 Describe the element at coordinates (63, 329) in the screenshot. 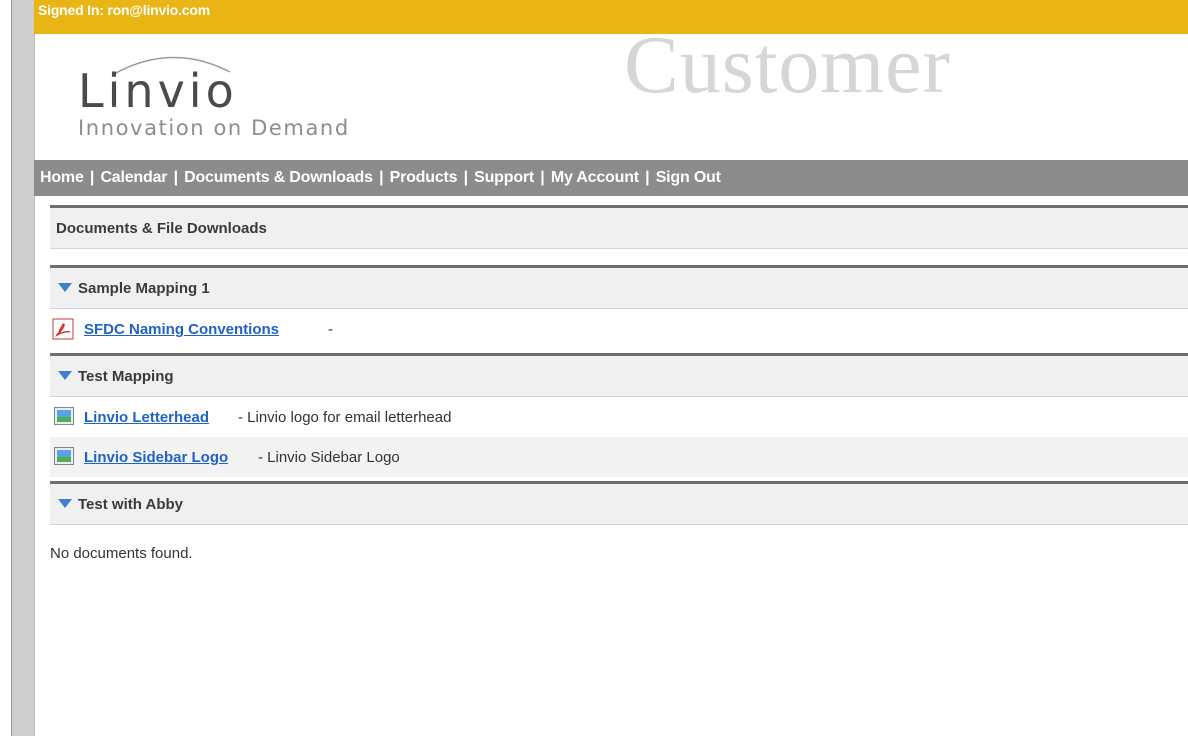

I see `pdf-icon` at that location.